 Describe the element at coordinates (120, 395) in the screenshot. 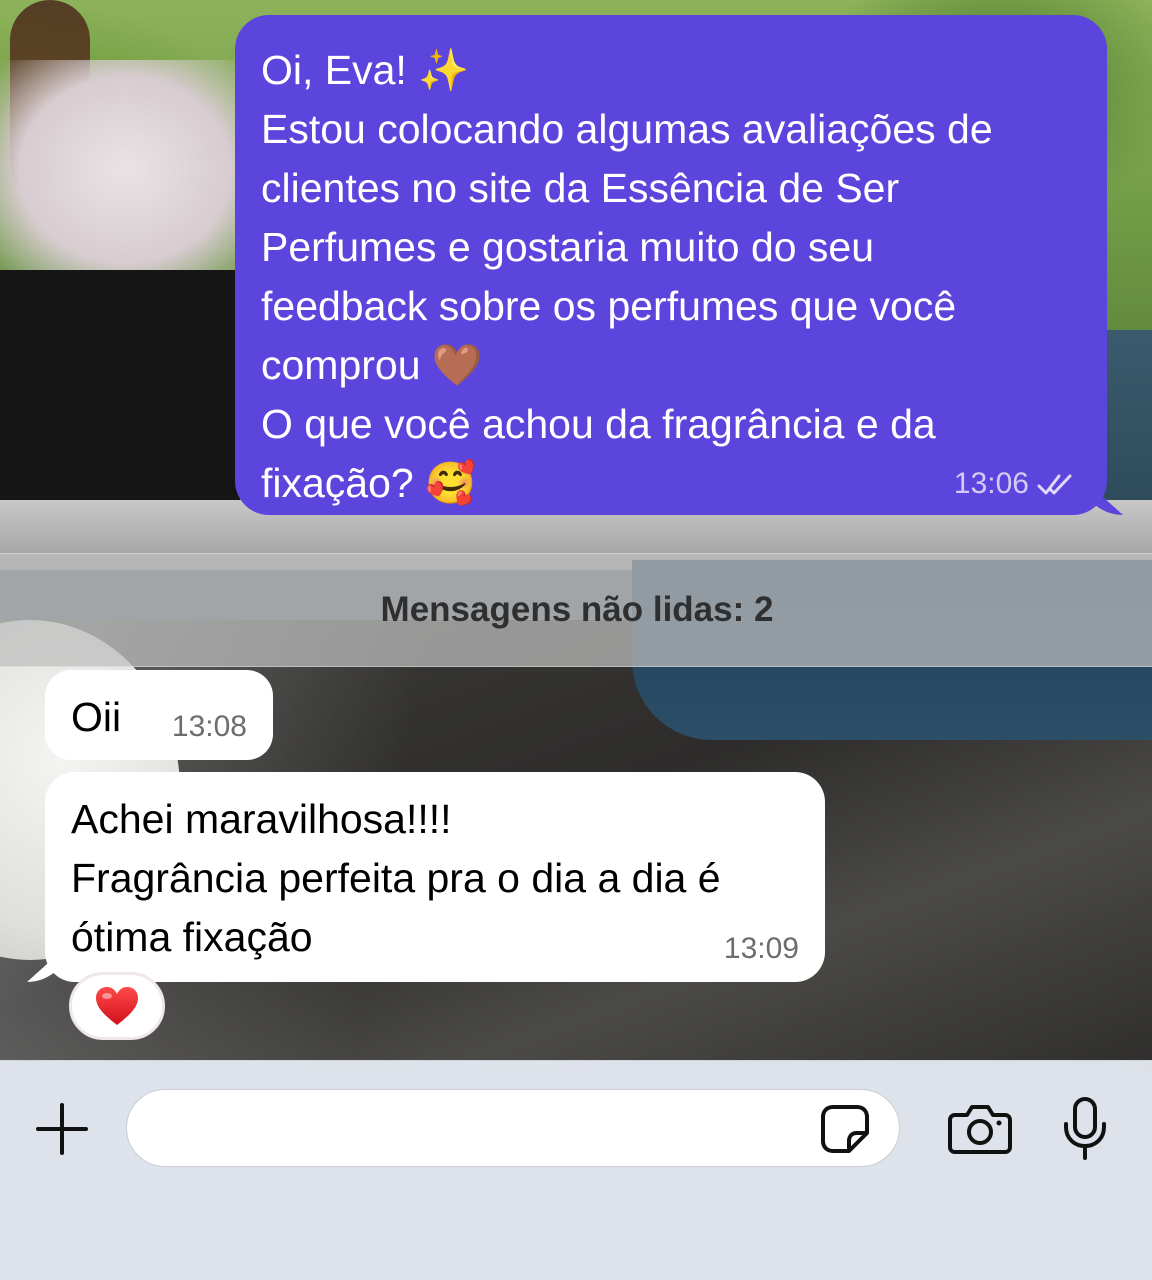

I see `wallpaper-dark-area` at that location.